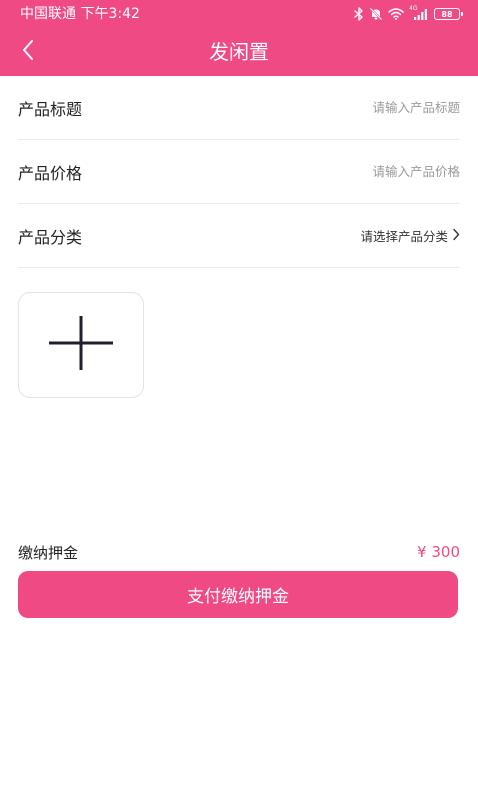 This screenshot has width=478, height=798. I want to click on nav-bar: 发闲置, so click(239, 52).